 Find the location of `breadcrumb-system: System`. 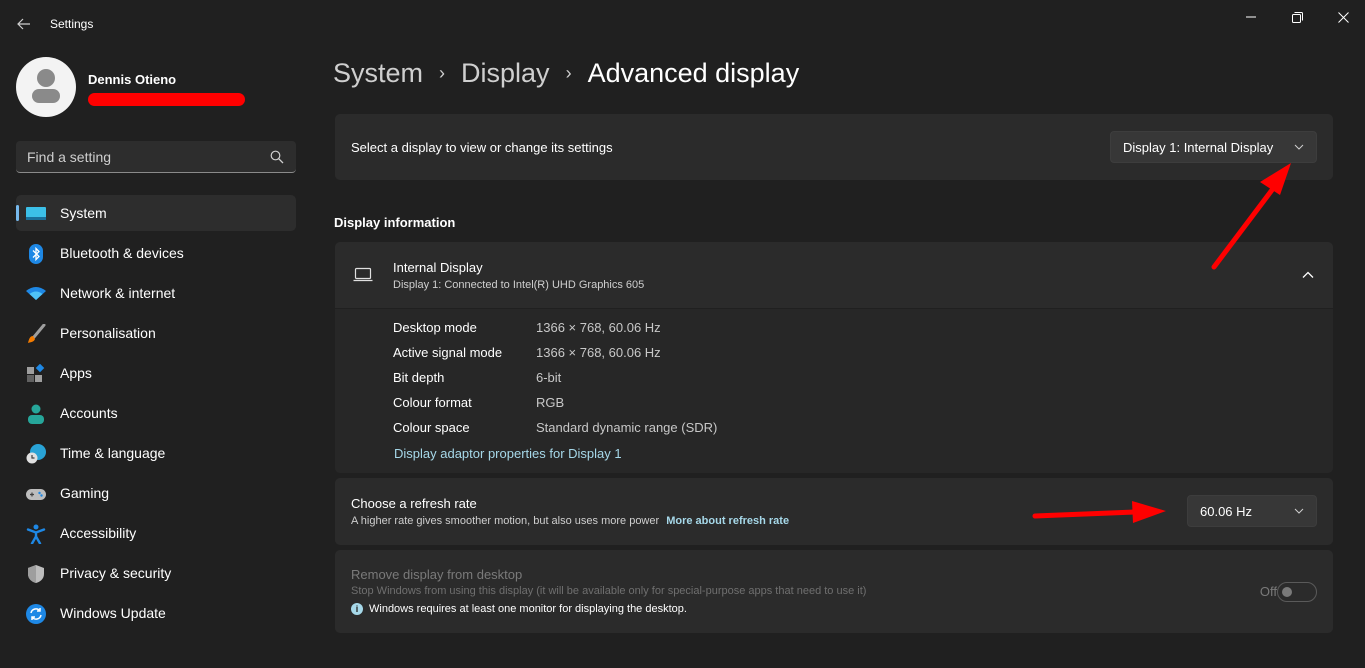

breadcrumb-system: System is located at coordinates (378, 73).